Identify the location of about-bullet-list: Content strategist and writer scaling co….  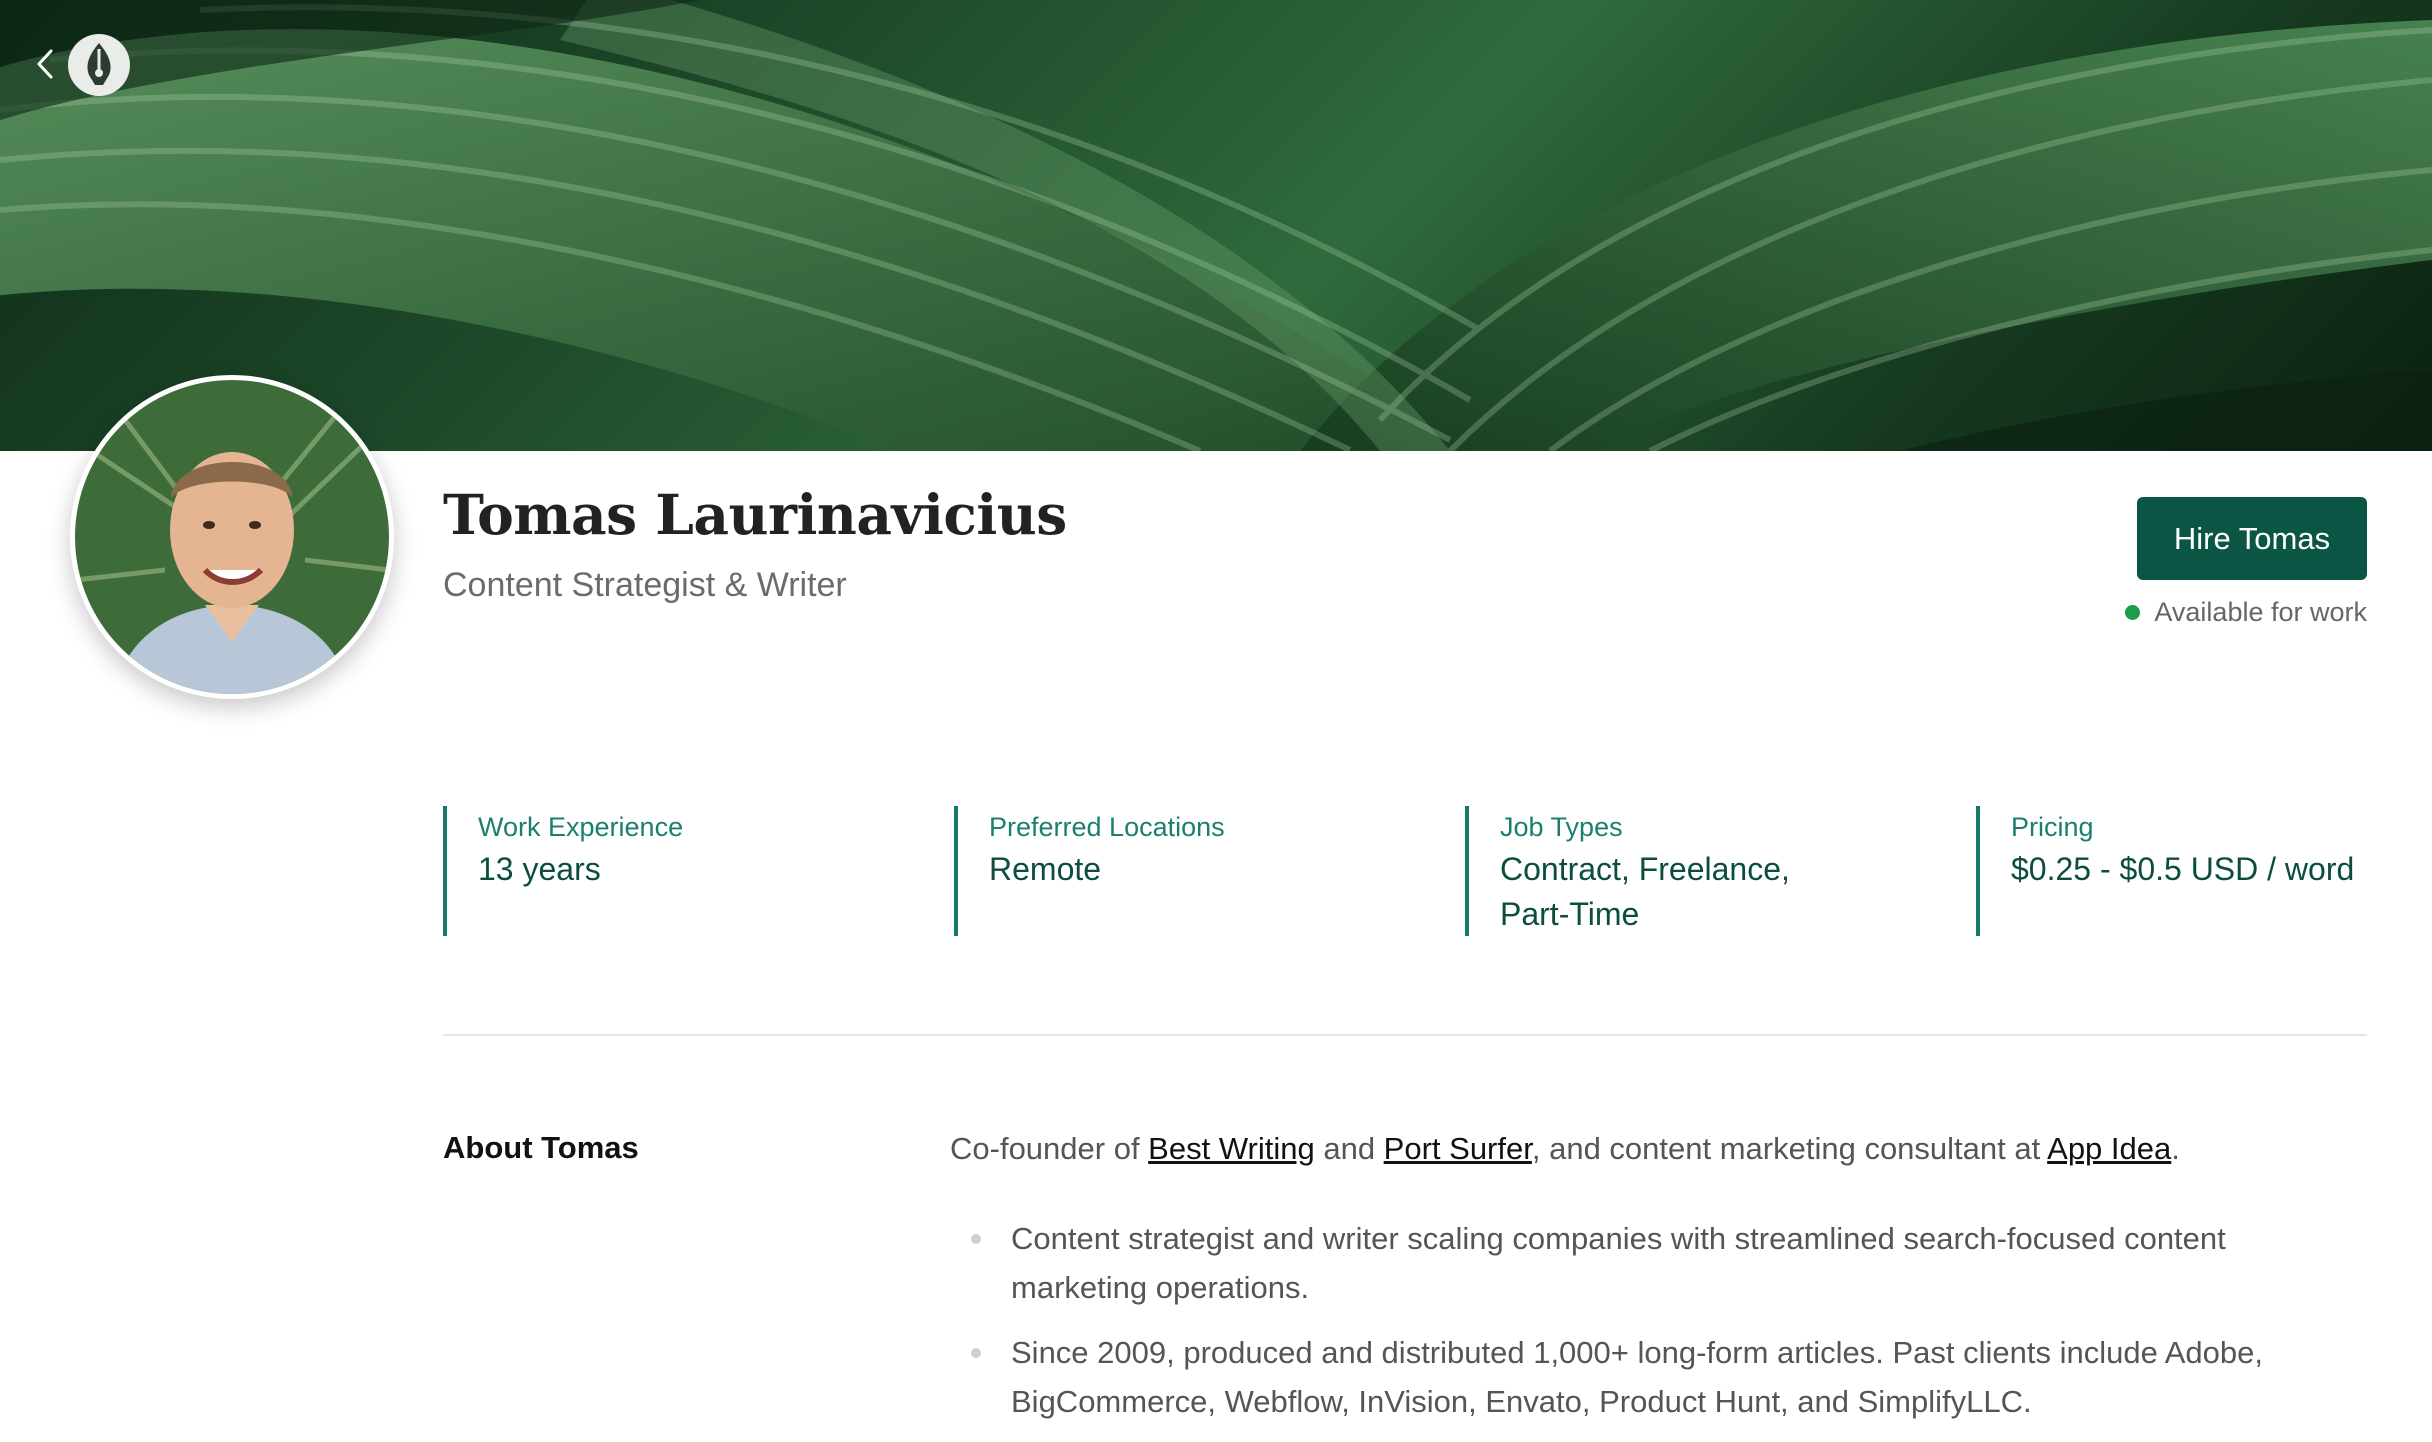
(1660, 1328).